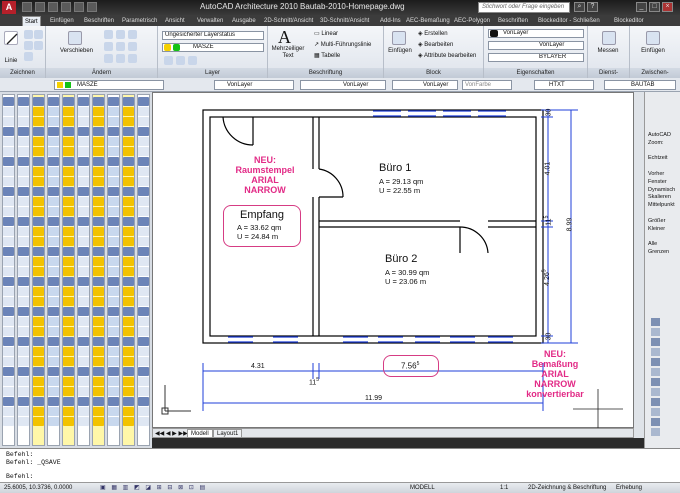 The width and height of the screenshot is (680, 493). What do you see at coordinates (447, 55) in the screenshot?
I see `attribute-edit-button: ◈ Attribute bearbeiten` at bounding box center [447, 55].